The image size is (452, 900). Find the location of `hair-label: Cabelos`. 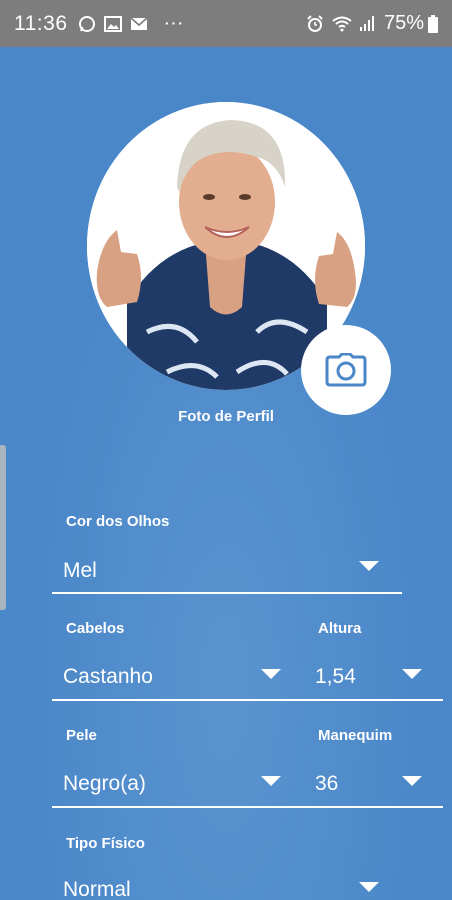

hair-label: Cabelos is located at coordinates (95, 628).